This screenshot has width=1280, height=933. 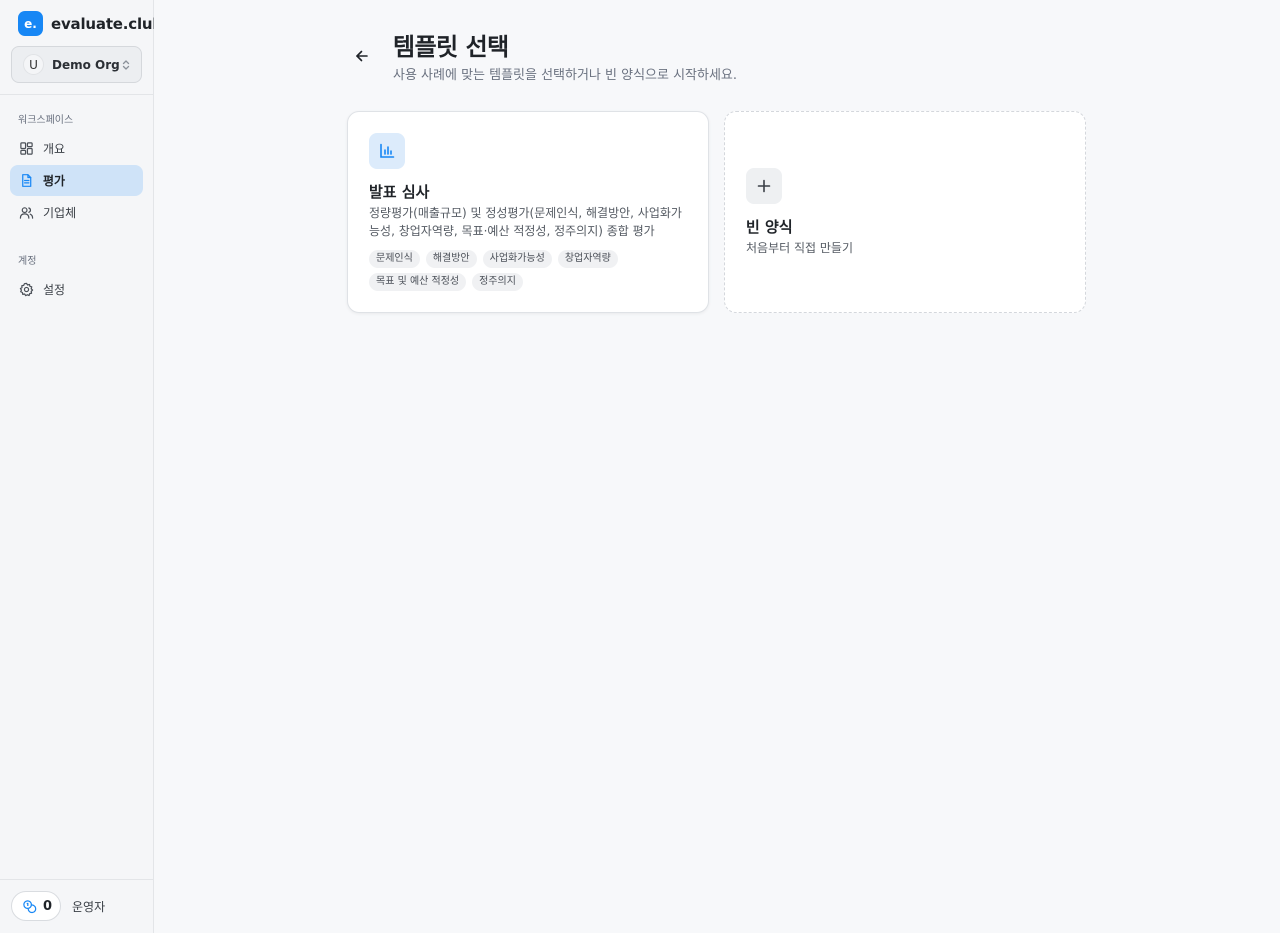 I want to click on sidebar-item-companies: 기업체, so click(x=76, y=212).